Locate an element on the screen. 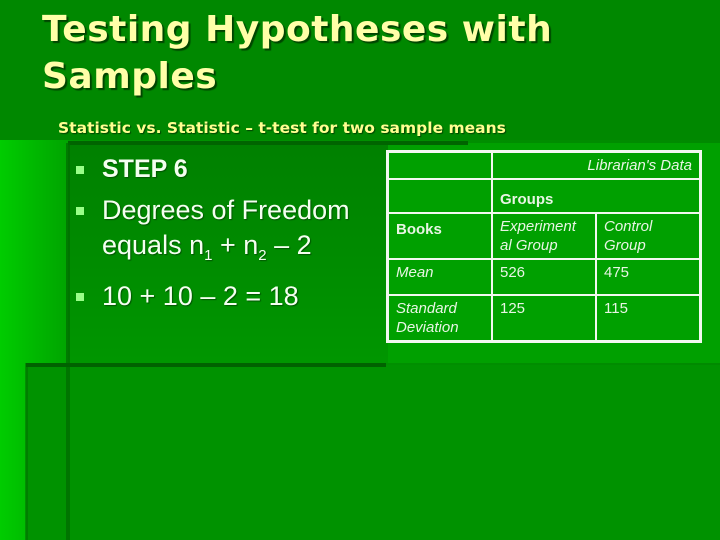  bullet-text: STEP 6 is located at coordinates (145, 169).